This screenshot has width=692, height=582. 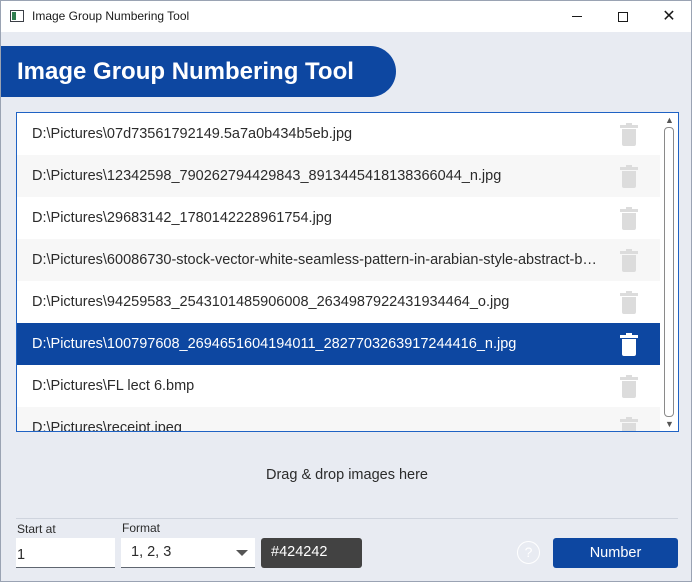 I want to click on close-button: ✕, so click(x=669, y=16).